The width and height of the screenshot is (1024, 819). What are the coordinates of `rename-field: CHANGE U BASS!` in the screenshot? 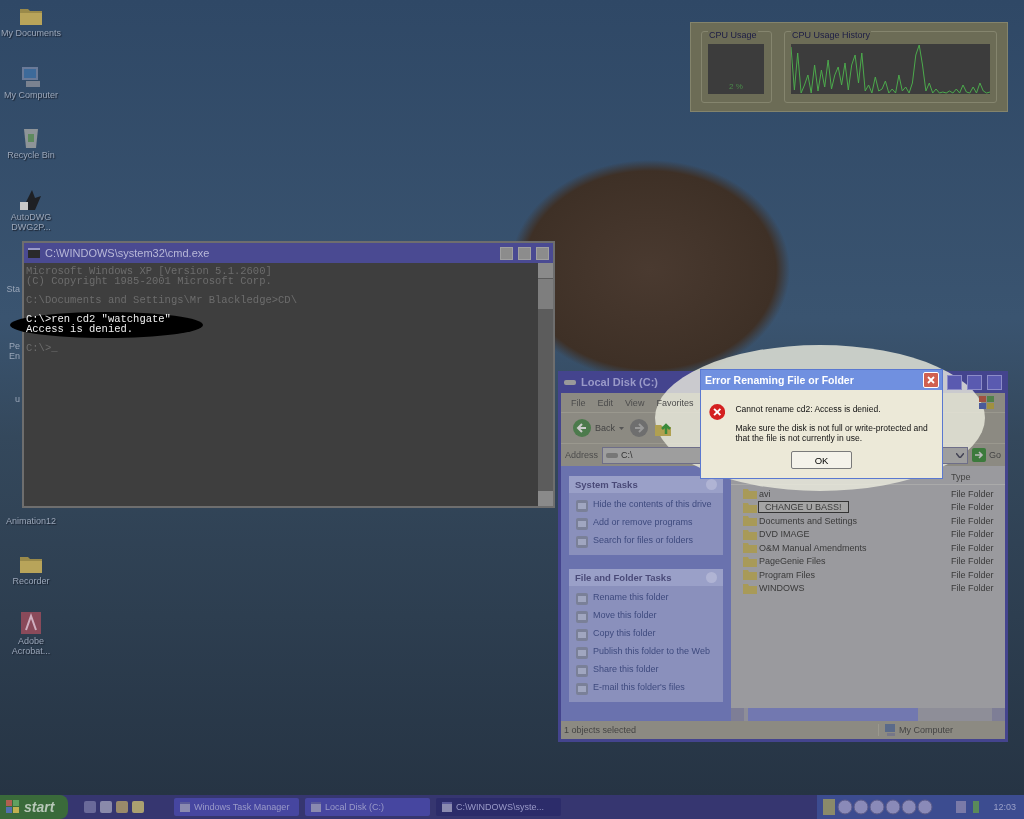 It's located at (803, 507).